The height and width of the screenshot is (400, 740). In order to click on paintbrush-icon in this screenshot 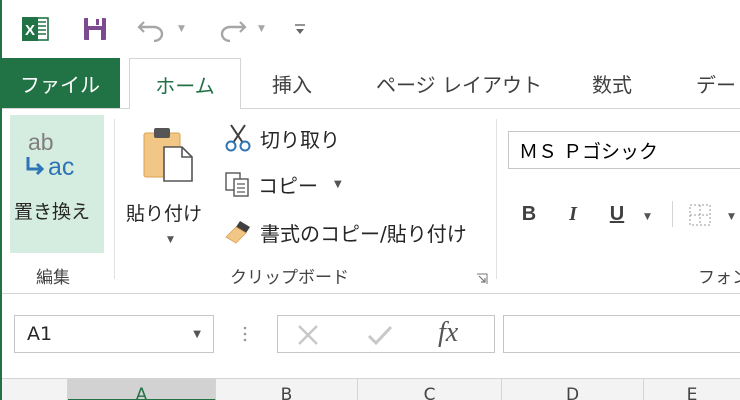, I will do `click(237, 232)`.